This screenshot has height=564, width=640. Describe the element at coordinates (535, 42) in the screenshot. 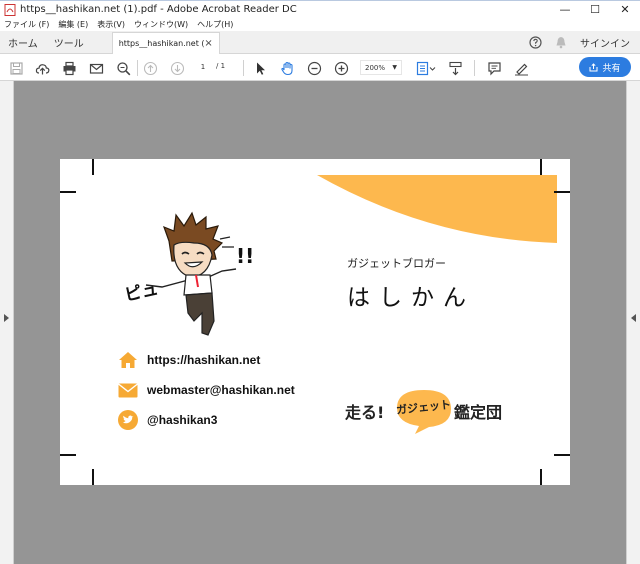

I see `help-icon` at that location.